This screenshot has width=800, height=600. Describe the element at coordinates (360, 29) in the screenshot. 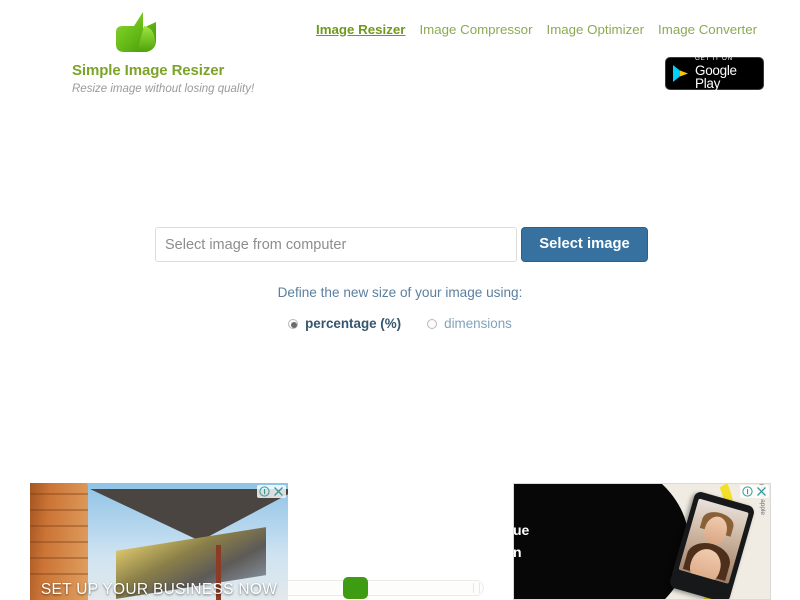

I see `nav-item-image-resizer: Image Resizer` at that location.